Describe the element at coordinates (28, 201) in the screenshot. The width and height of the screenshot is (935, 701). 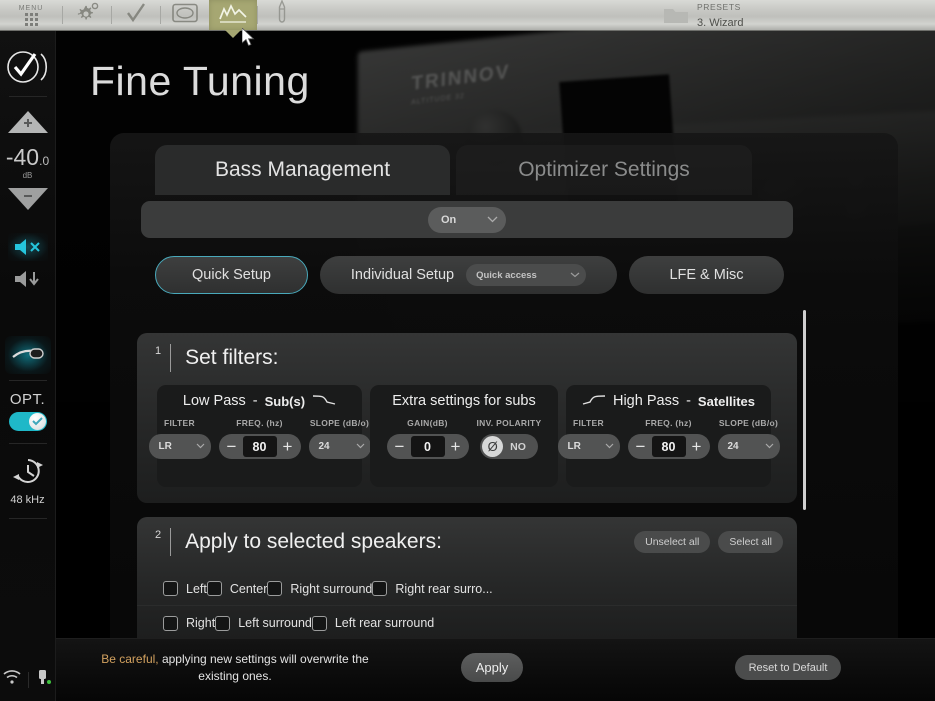
I see `volume-down-button` at that location.